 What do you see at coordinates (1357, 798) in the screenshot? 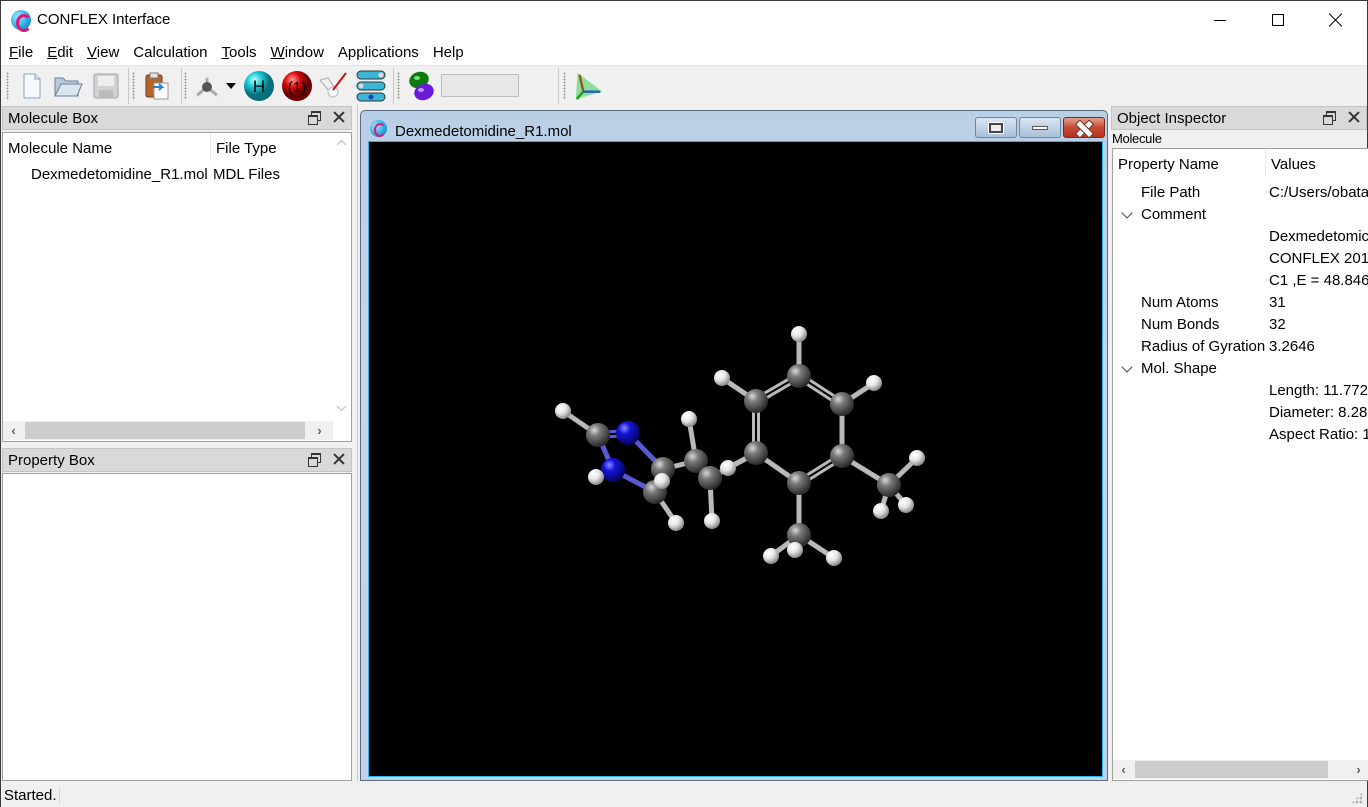
I see `resize-grip-icon` at bounding box center [1357, 798].